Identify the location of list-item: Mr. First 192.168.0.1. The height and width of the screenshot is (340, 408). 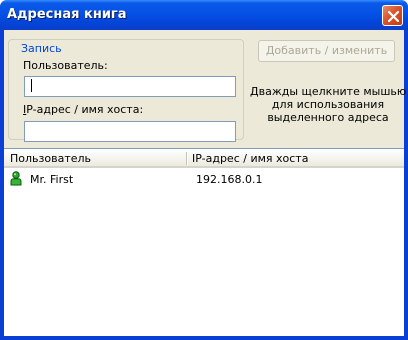
(204, 179).